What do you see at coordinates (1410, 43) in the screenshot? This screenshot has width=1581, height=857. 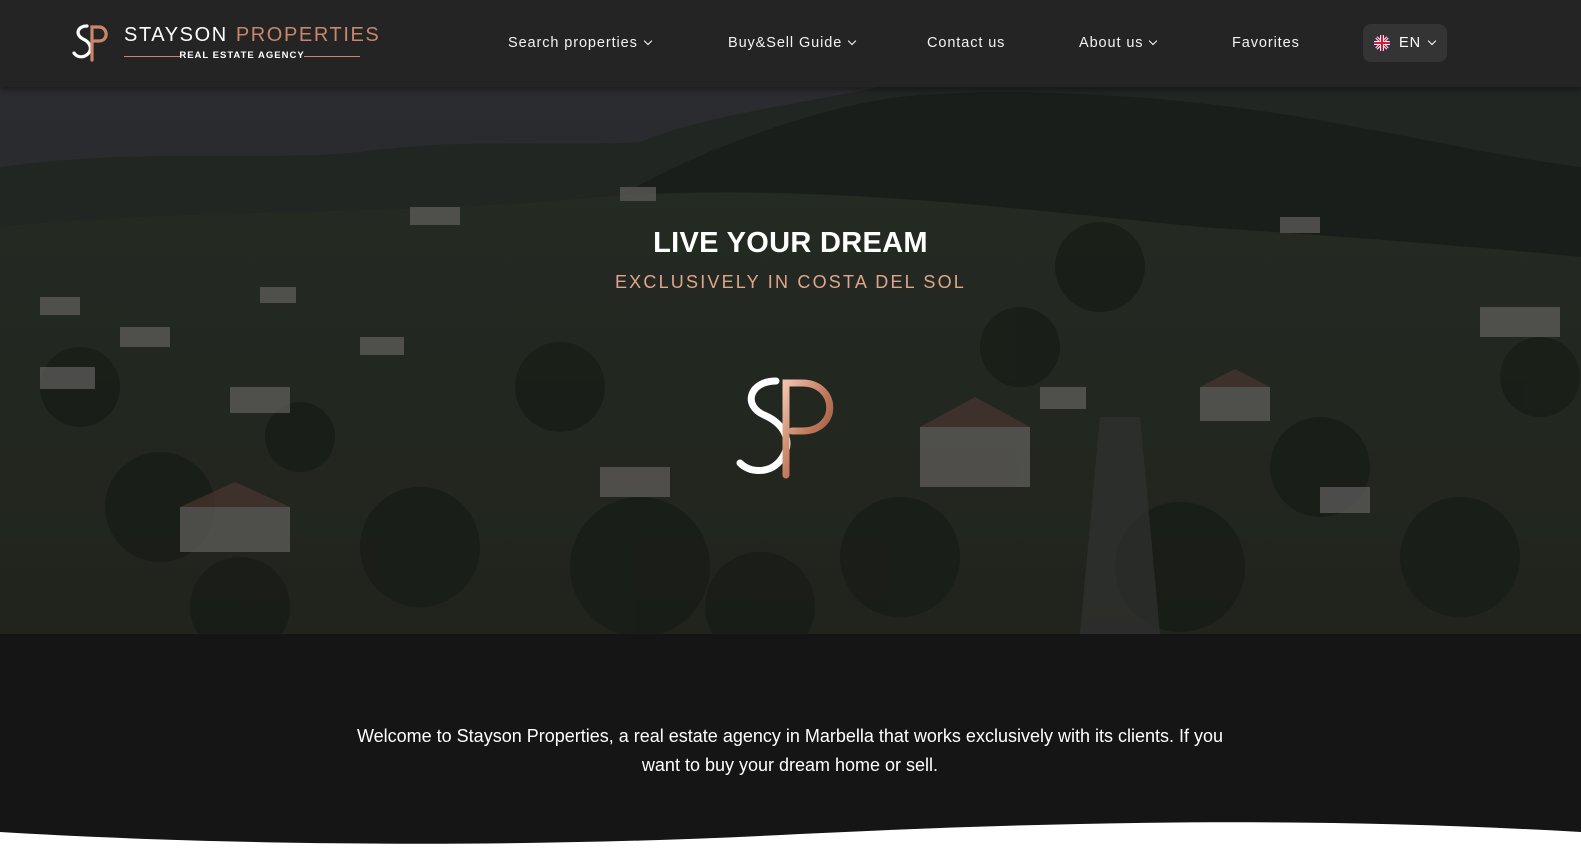 I see `language-code: EN` at bounding box center [1410, 43].